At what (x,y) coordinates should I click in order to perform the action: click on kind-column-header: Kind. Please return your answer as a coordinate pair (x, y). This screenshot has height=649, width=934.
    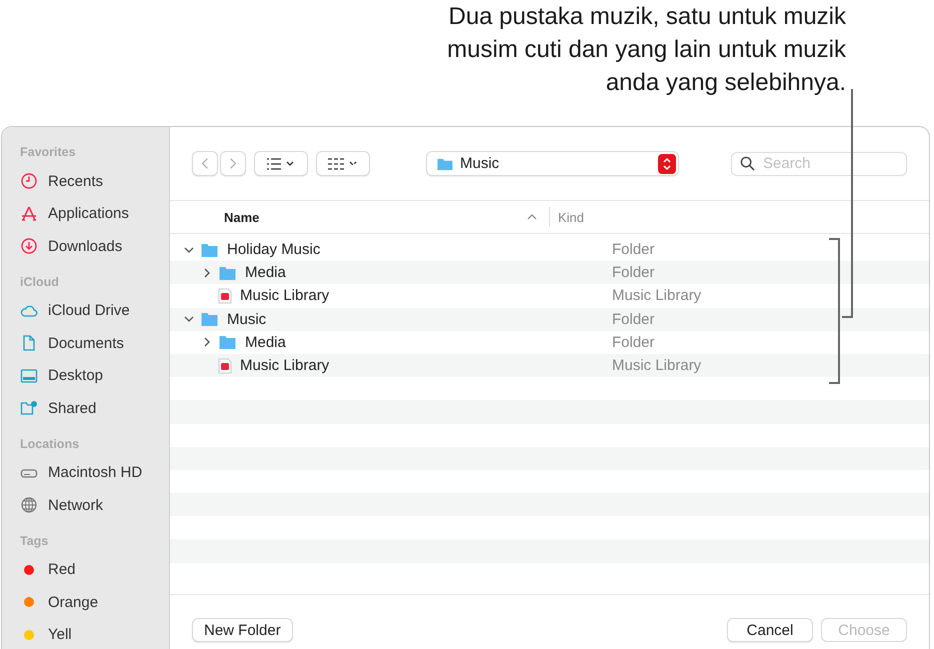
    Looking at the image, I should click on (567, 217).